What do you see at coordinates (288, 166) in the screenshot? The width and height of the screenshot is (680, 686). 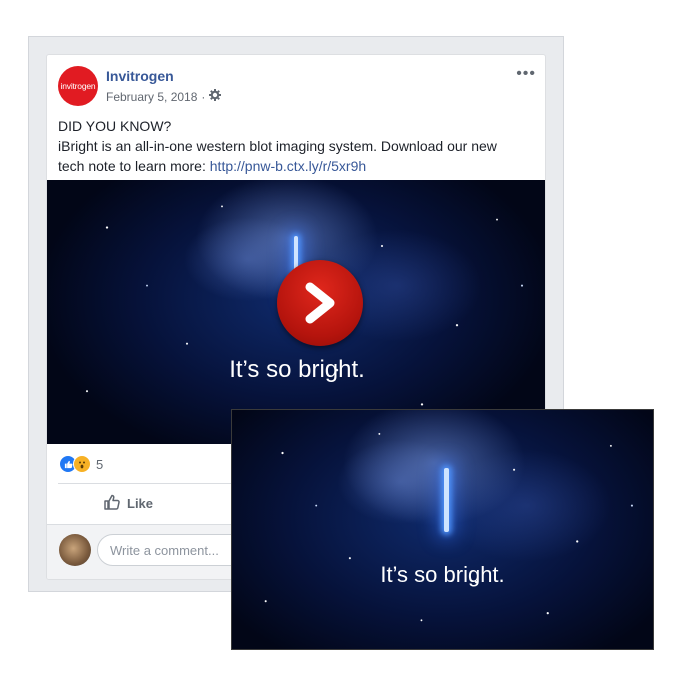 I see `post-link: http://pnw-b.ctx.ly/r/5xr9h` at bounding box center [288, 166].